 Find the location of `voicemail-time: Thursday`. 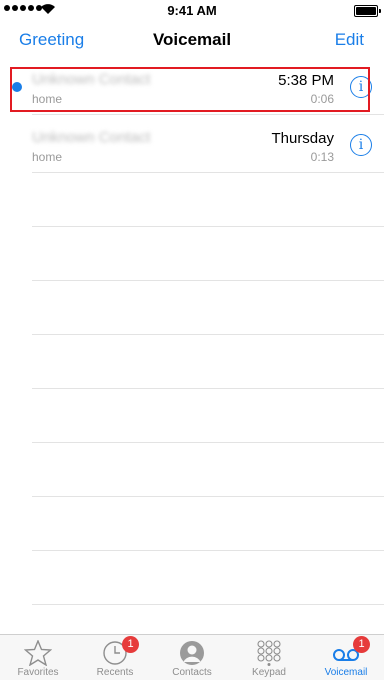

voicemail-time: Thursday is located at coordinates (302, 138).